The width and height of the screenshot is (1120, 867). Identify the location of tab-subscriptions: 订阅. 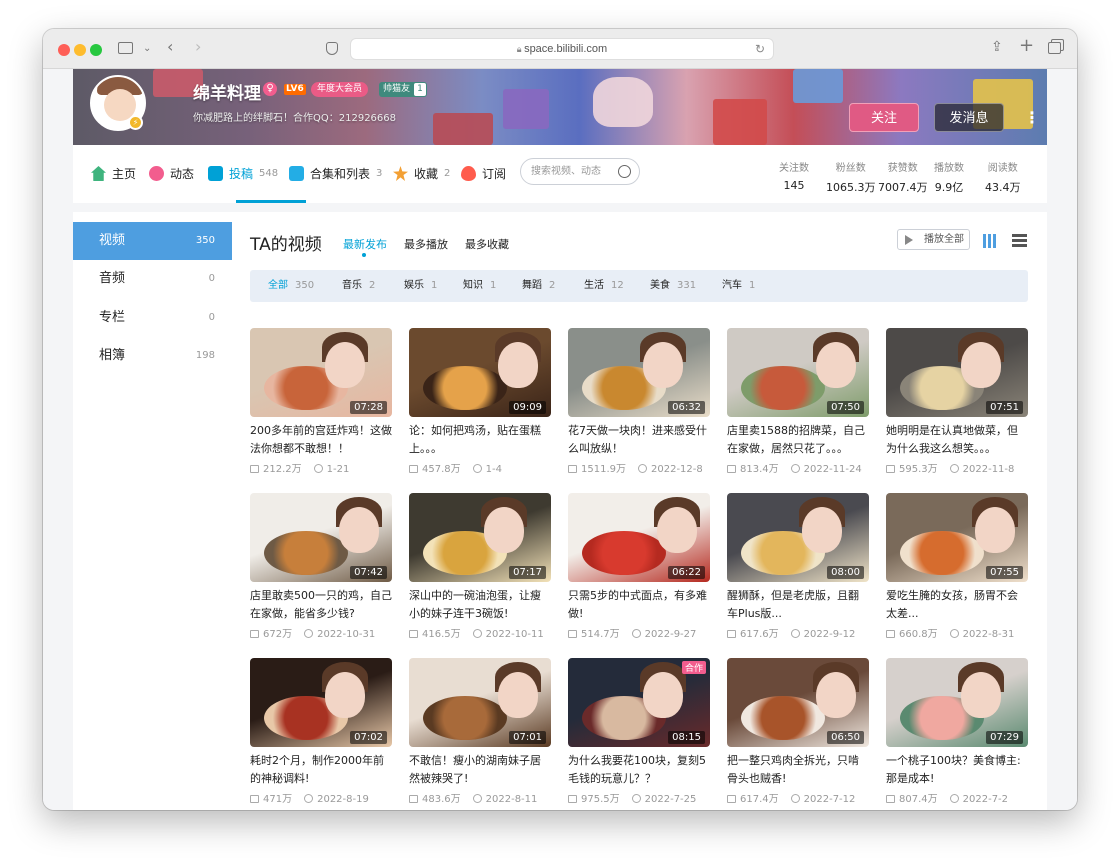
(483, 173).